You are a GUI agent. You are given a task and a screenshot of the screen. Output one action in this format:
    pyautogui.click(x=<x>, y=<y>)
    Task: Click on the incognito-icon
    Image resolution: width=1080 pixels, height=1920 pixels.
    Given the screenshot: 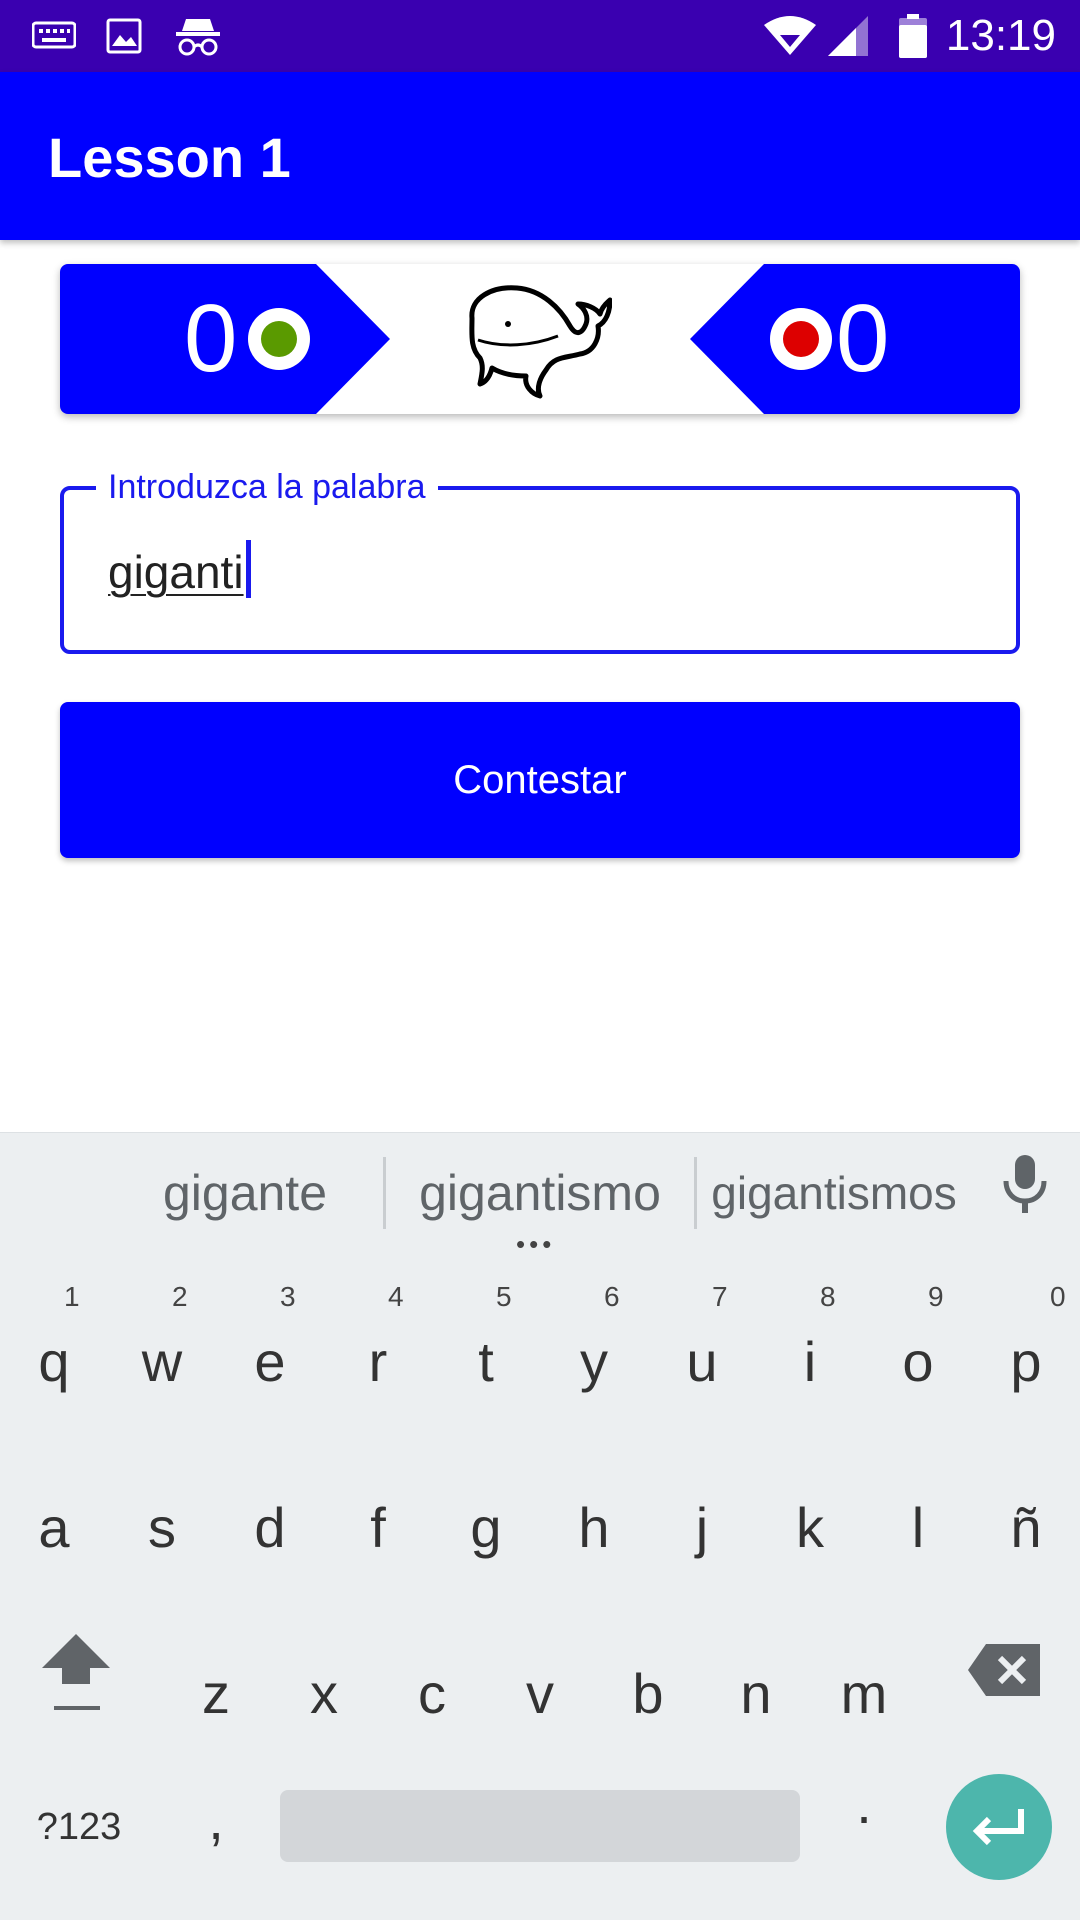 What is the action you would take?
    pyautogui.click(x=198, y=36)
    